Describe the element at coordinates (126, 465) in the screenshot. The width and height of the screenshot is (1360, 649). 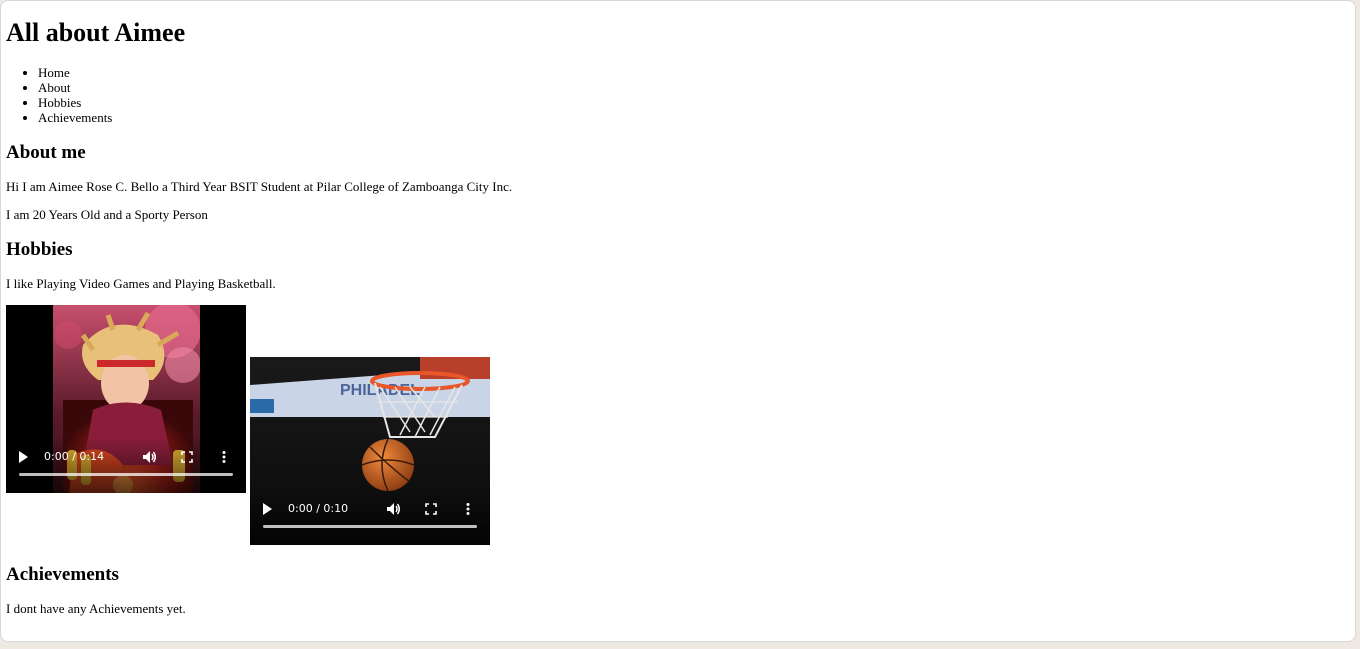
I see `video-controls: 0:00 / 0:14` at that location.